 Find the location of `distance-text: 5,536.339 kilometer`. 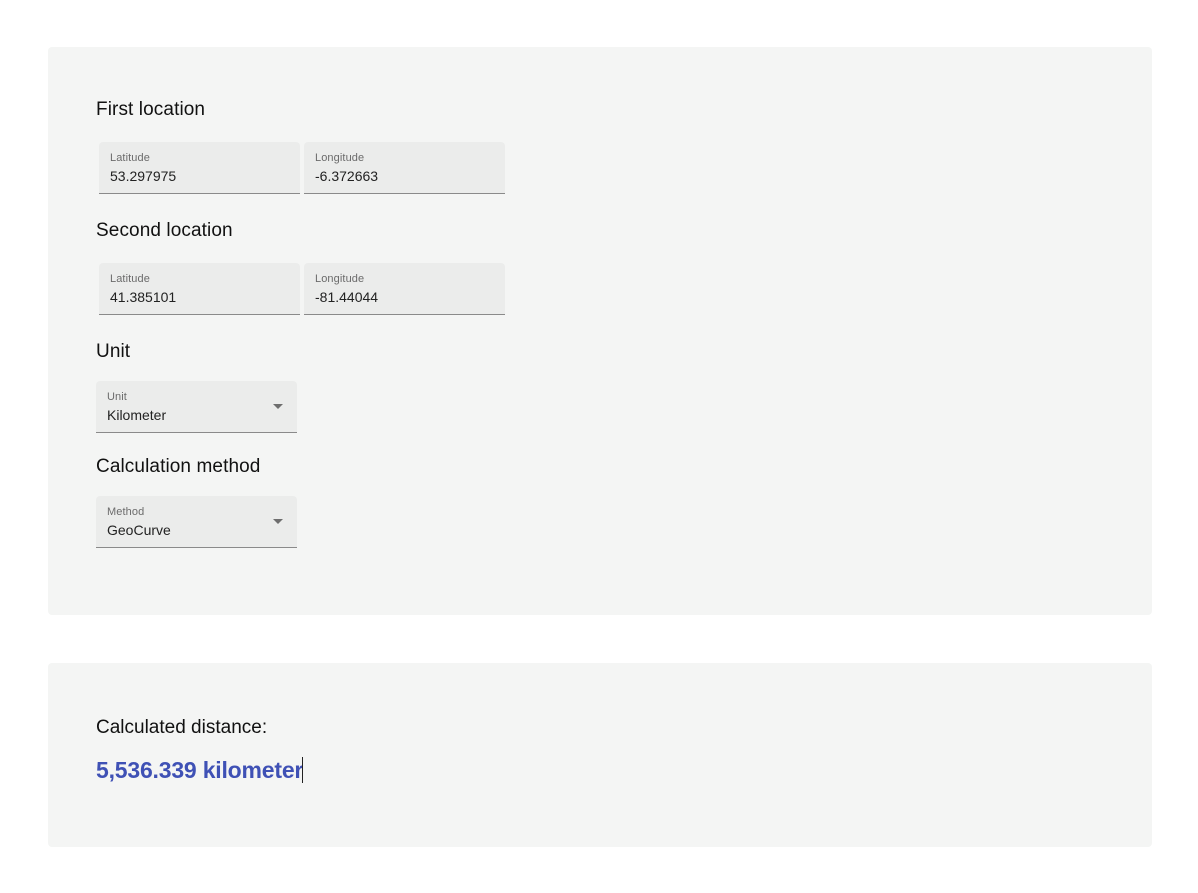

distance-text: 5,536.339 kilometer is located at coordinates (200, 770).